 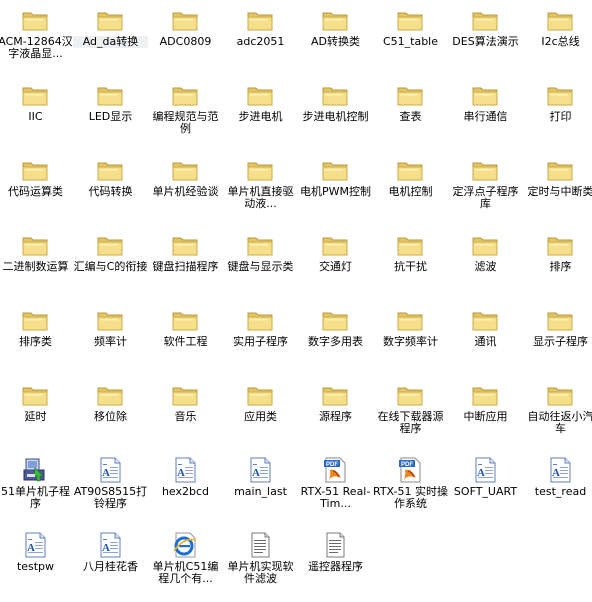 What do you see at coordinates (260, 339) in the screenshot?
I see `file-item: 实用子程序` at bounding box center [260, 339].